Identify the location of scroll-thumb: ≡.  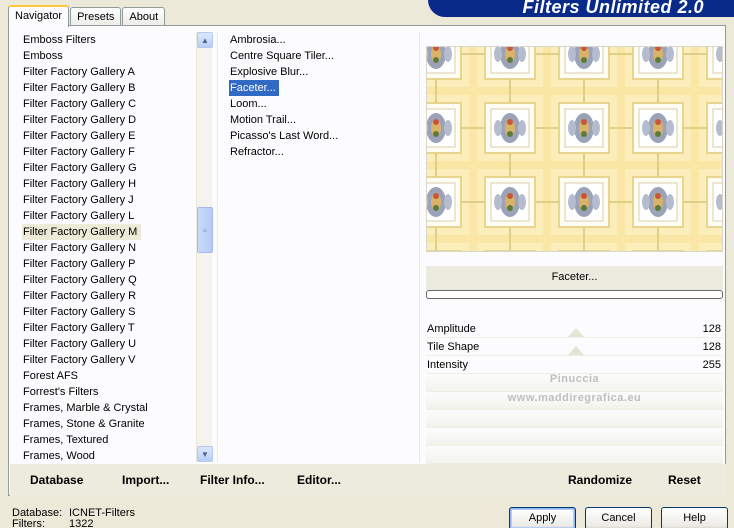
(205, 230).